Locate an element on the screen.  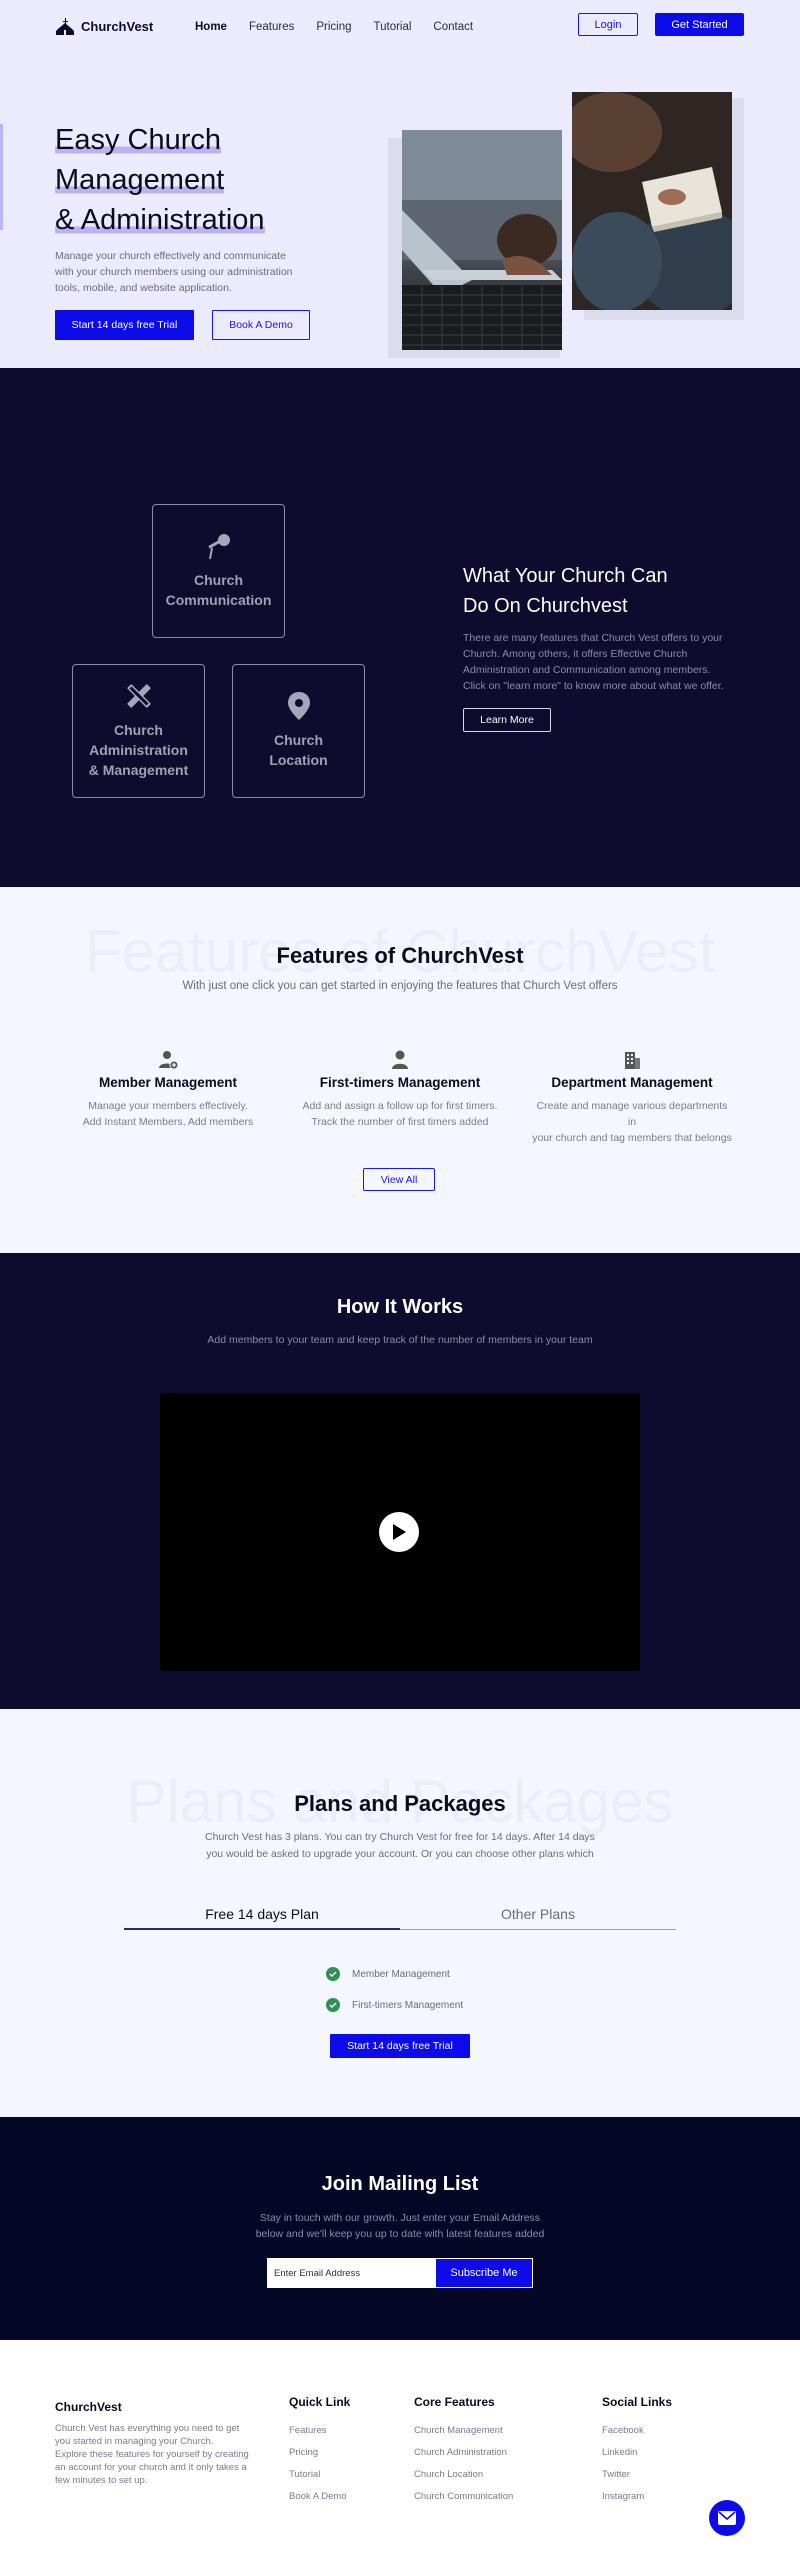
capability-card-location: Church Location is located at coordinates (298, 731).